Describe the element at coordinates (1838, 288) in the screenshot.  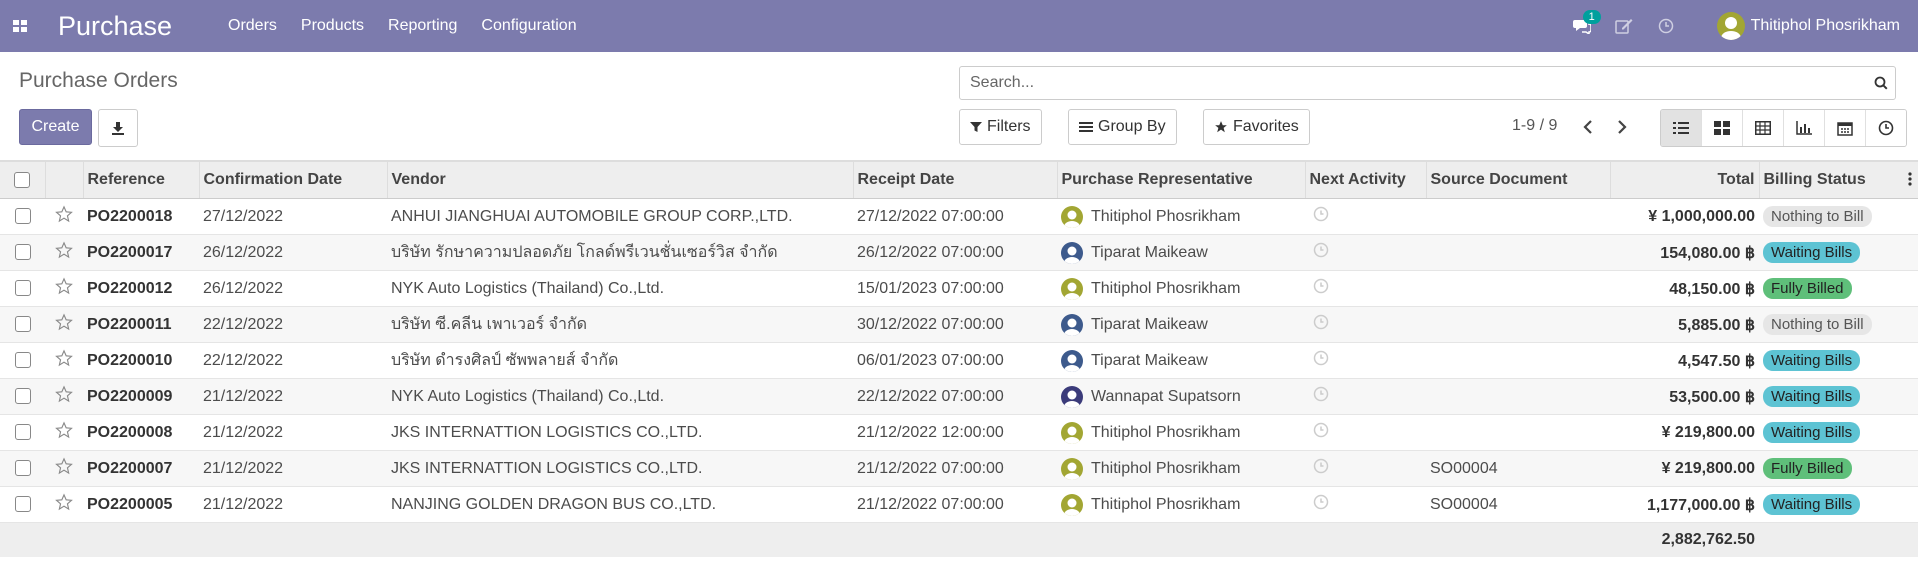
I see `cell-billing-status: Fully Billed` at that location.